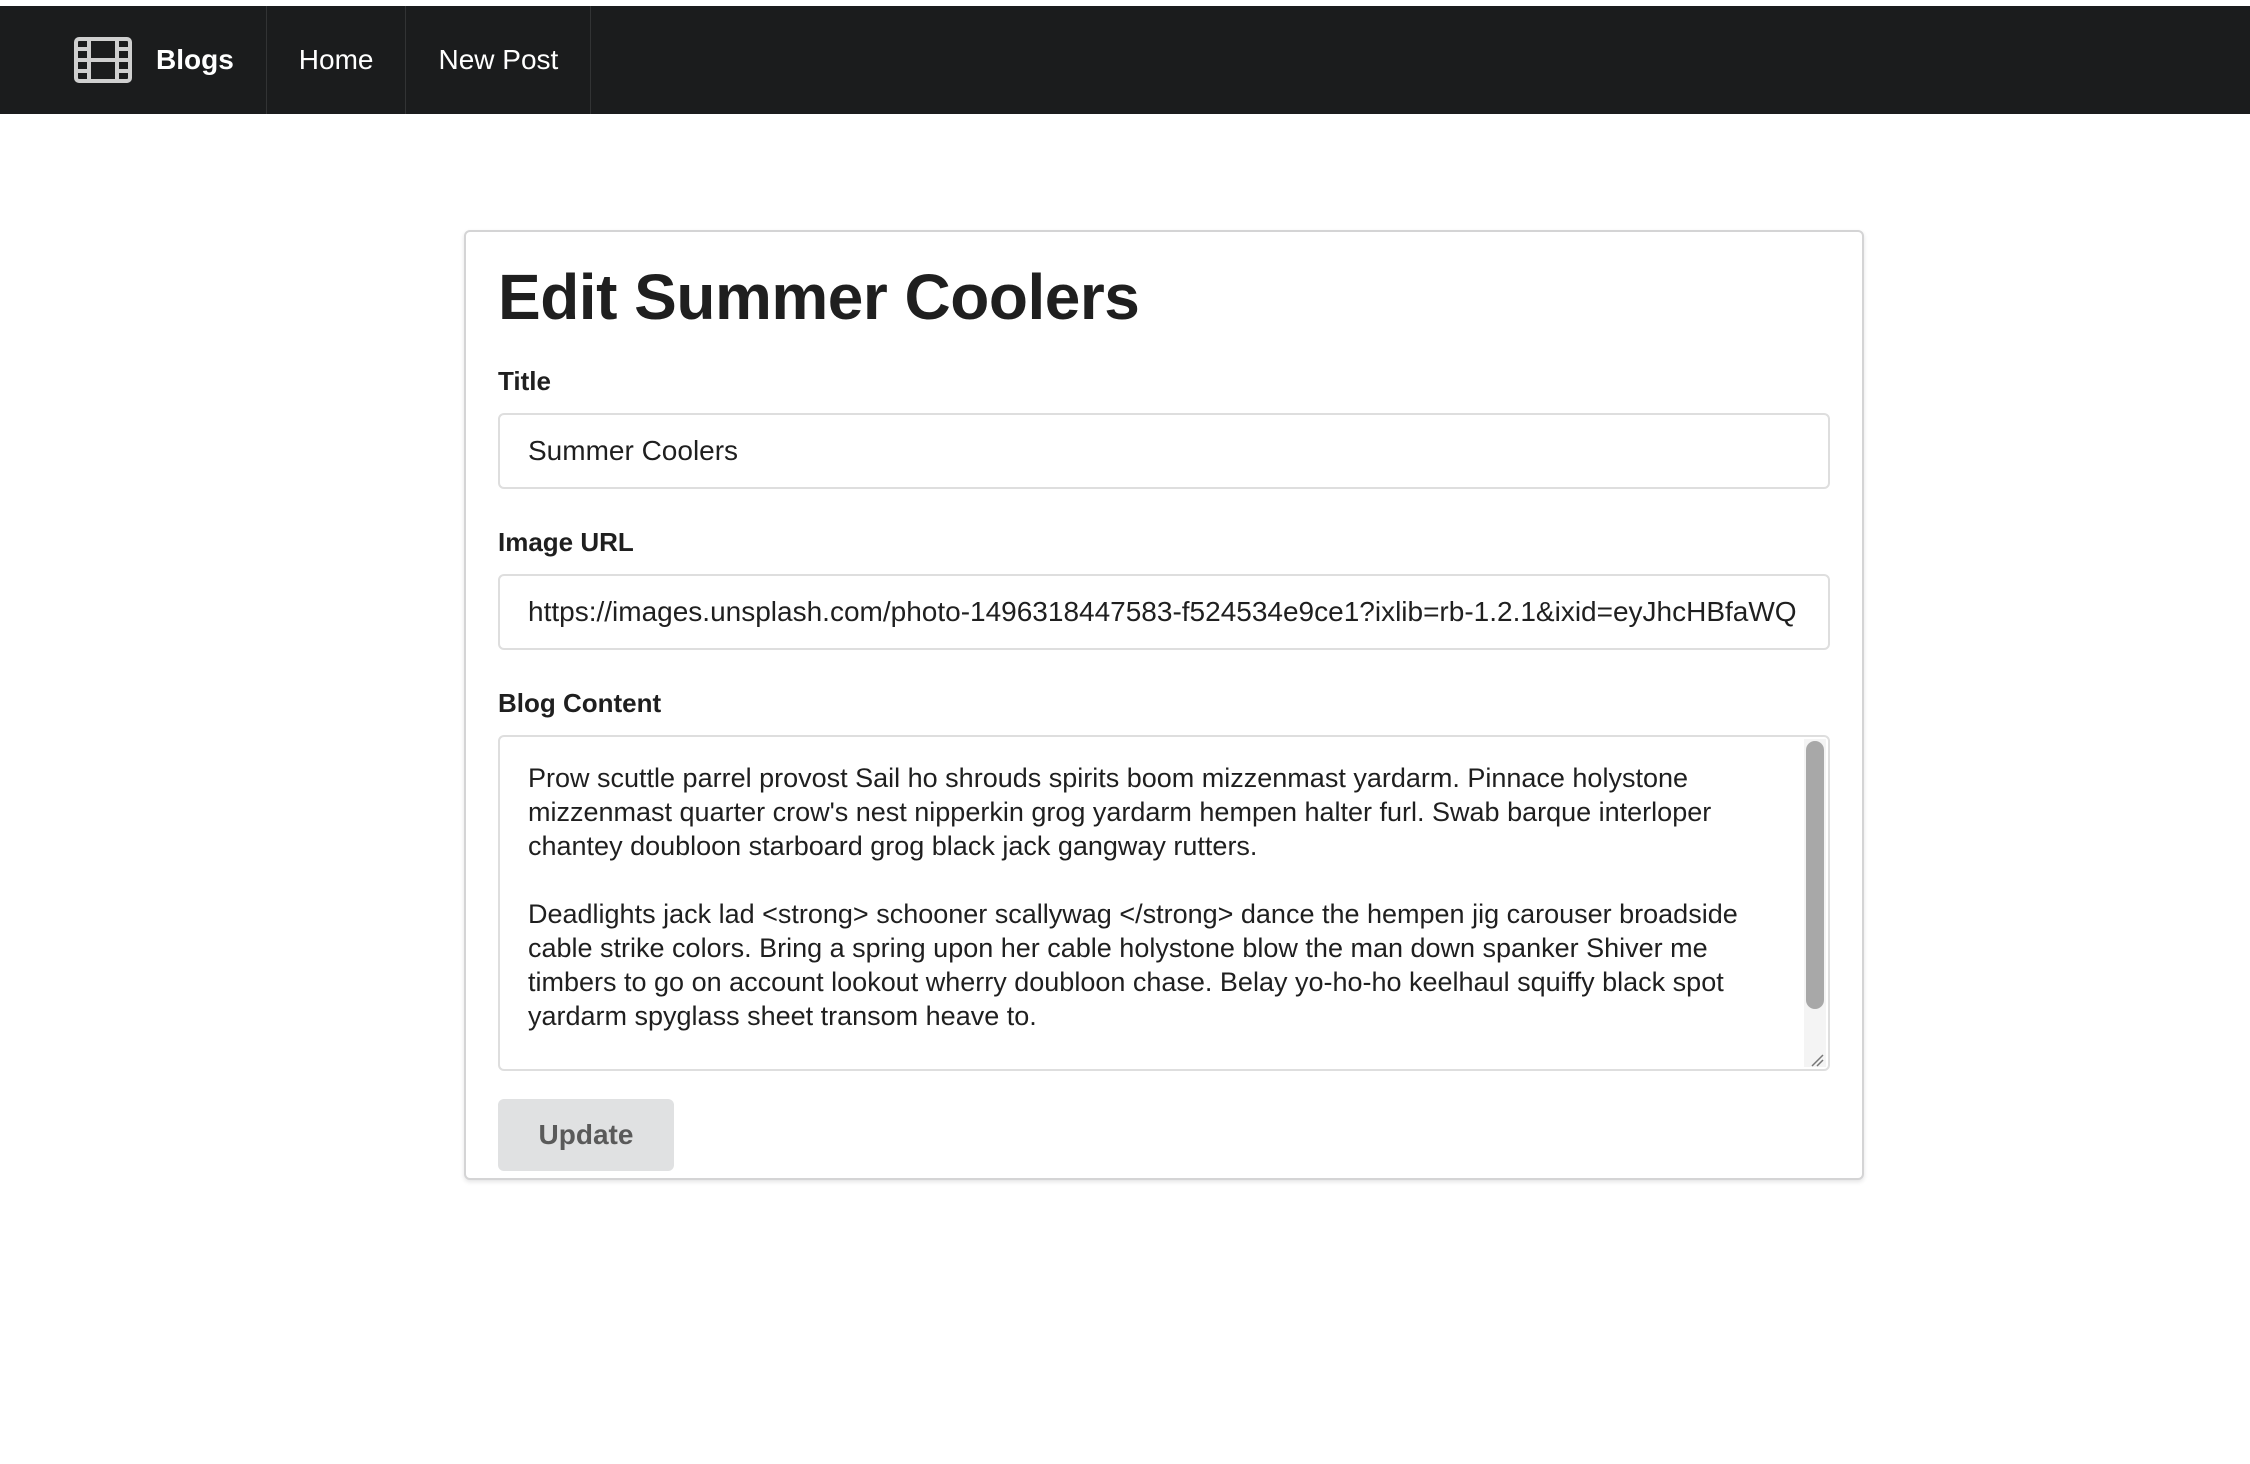 This screenshot has width=2250, height=1464. Describe the element at coordinates (1164, 612) in the screenshot. I see `image-url-input` at that location.